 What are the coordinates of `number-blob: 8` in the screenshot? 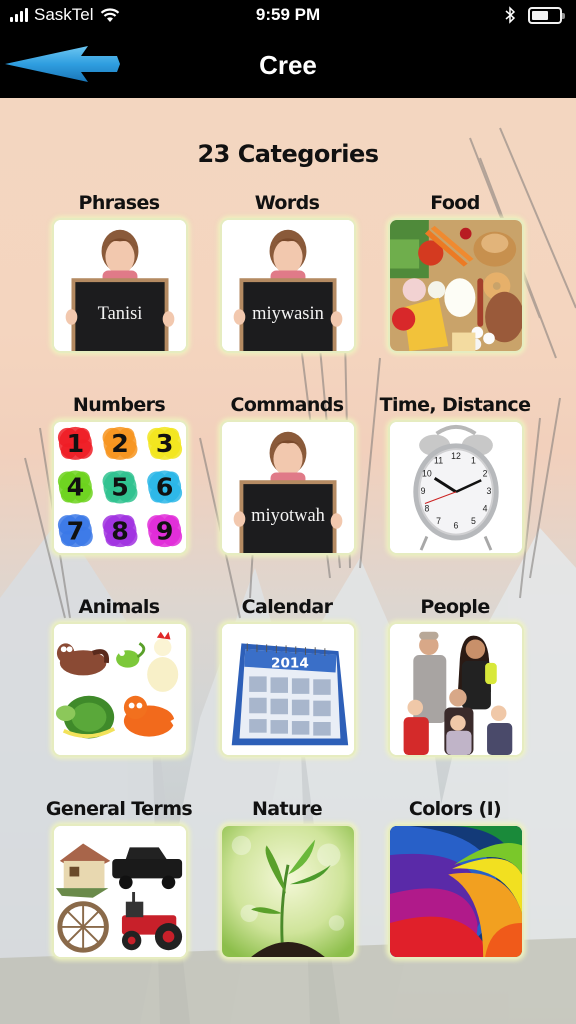 It's located at (120, 531).